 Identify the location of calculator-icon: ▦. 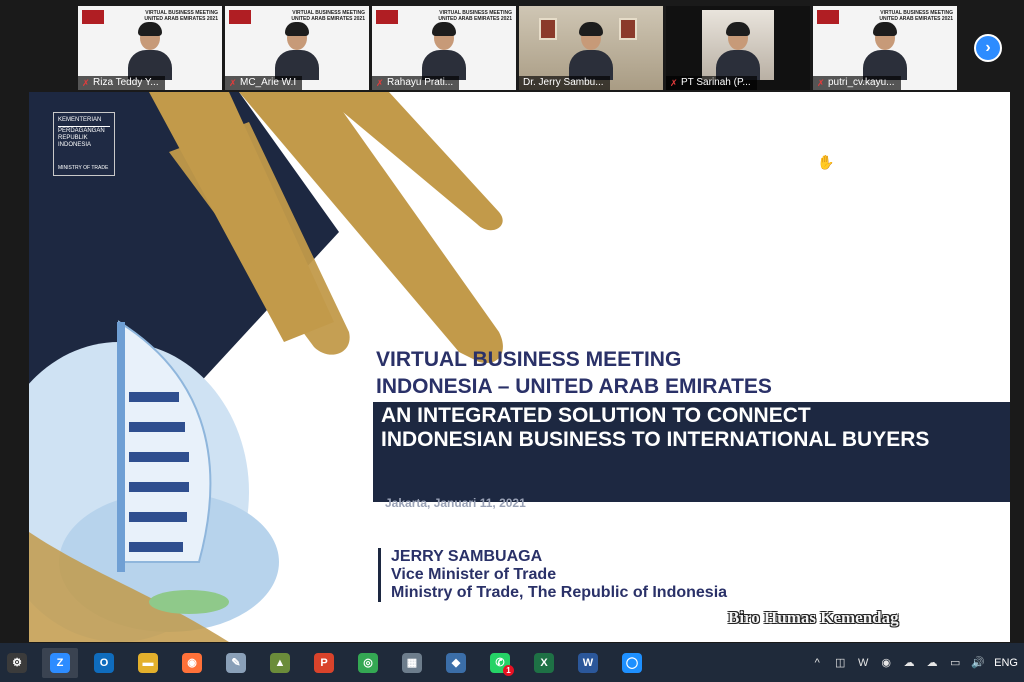
(412, 662).